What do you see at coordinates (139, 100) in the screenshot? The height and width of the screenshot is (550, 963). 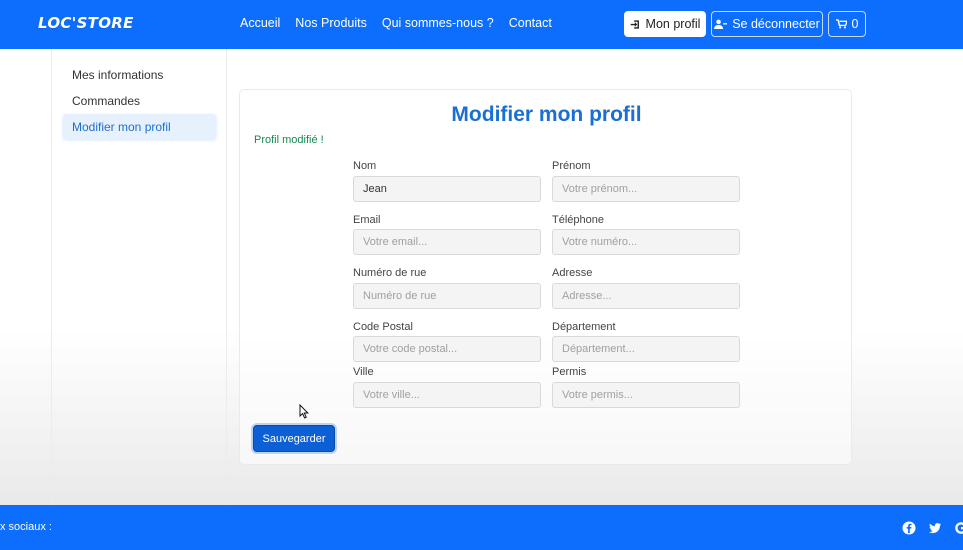 I see `sidebar-item-commandes: Commandes` at bounding box center [139, 100].